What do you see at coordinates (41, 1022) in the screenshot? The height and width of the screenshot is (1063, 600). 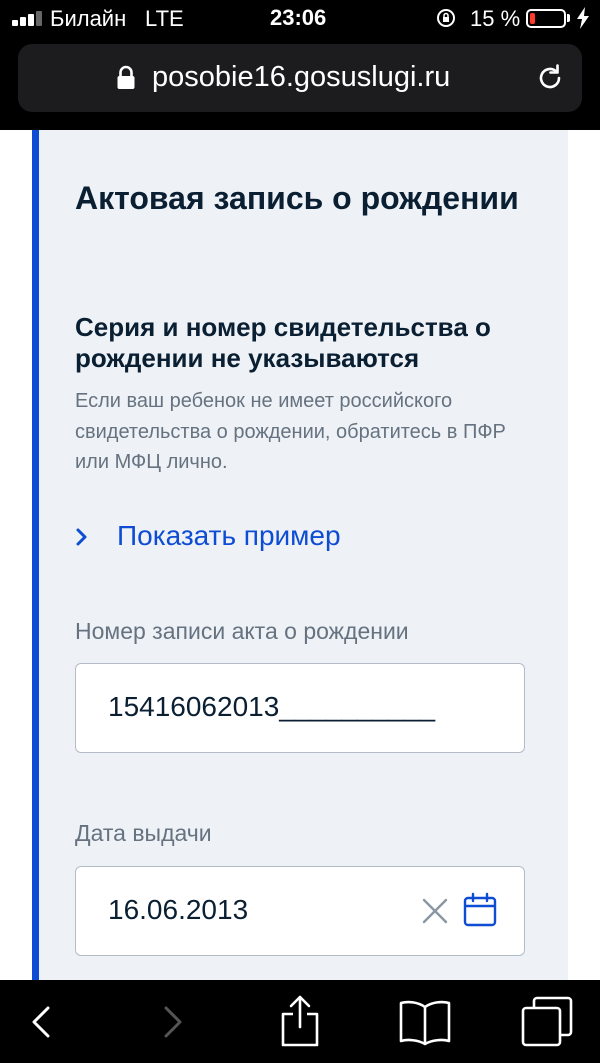 I see `back-icon` at bounding box center [41, 1022].